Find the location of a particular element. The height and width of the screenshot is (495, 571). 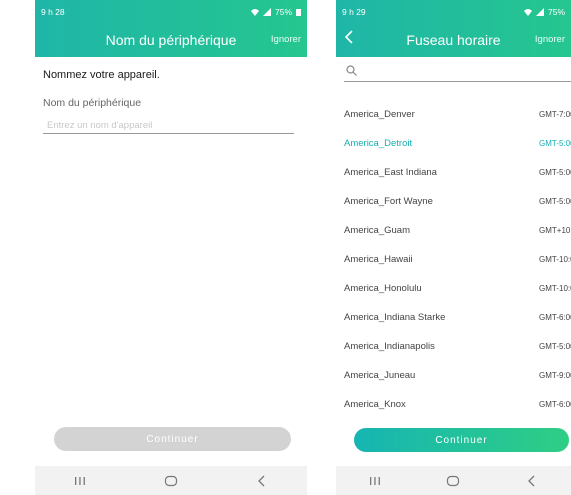

timezone-row: America_Denver GMT-7:00 is located at coordinates (453, 114).